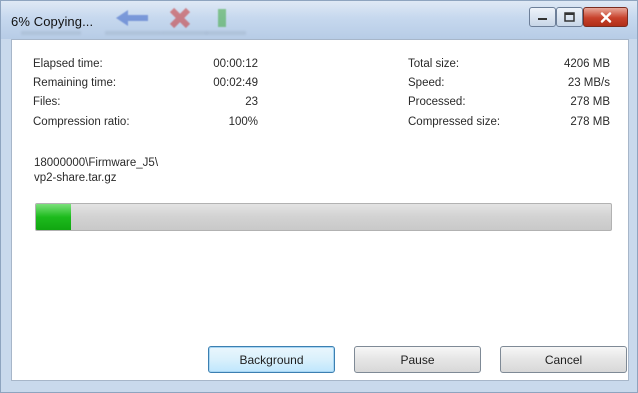 The width and height of the screenshot is (638, 393). I want to click on minimize-button, so click(542, 17).